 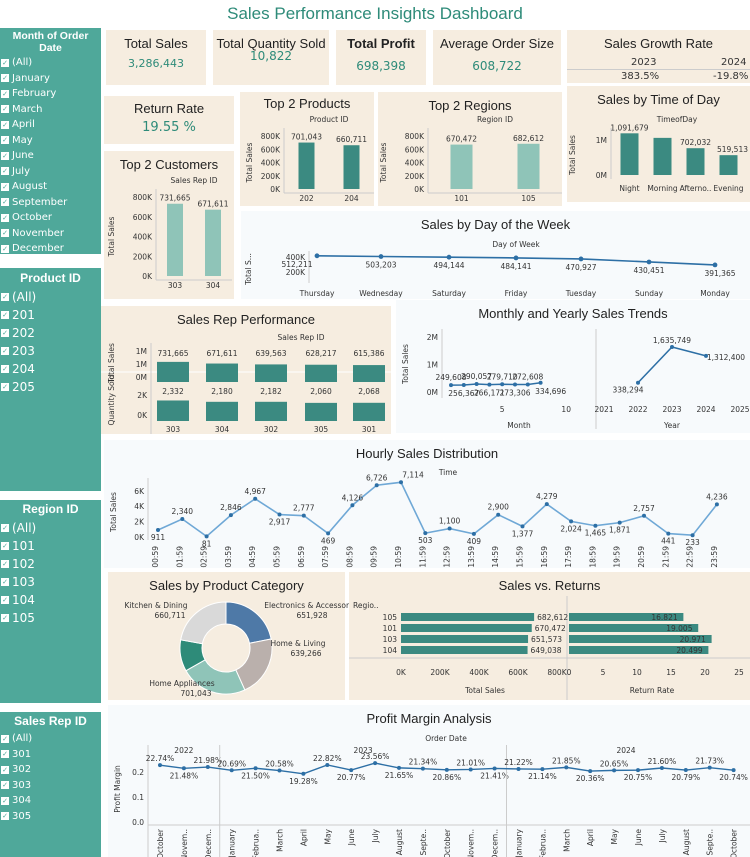 What do you see at coordinates (50, 618) in the screenshot?
I see `filter-option: ✓ 105` at bounding box center [50, 618].